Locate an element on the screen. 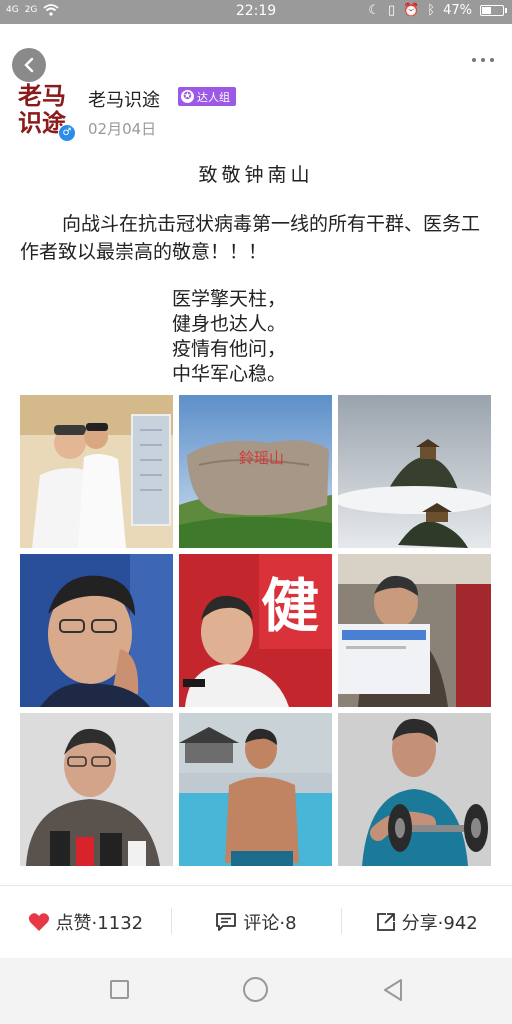 The height and width of the screenshot is (1024, 512). train-passenger-photo is located at coordinates (414, 630).